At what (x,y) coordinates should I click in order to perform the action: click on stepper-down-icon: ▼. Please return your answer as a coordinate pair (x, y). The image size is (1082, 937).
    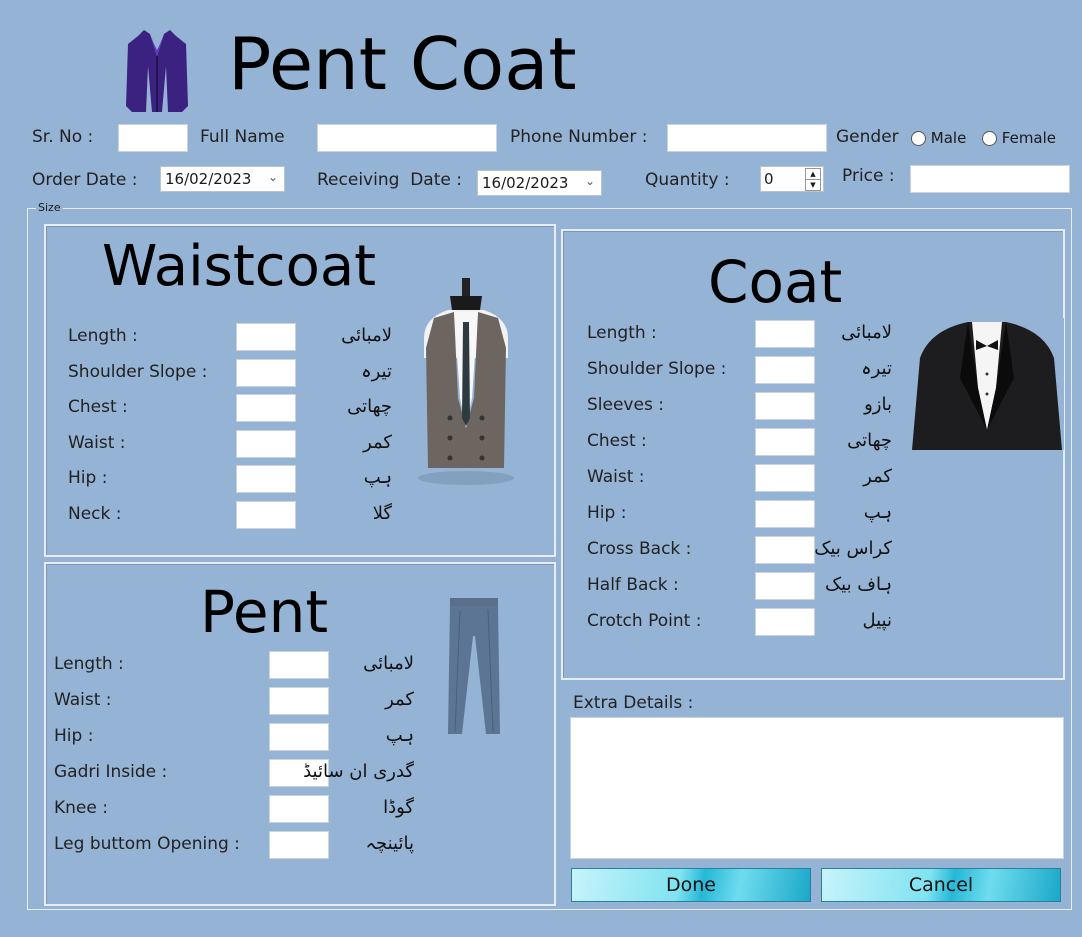
    Looking at the image, I should click on (813, 185).